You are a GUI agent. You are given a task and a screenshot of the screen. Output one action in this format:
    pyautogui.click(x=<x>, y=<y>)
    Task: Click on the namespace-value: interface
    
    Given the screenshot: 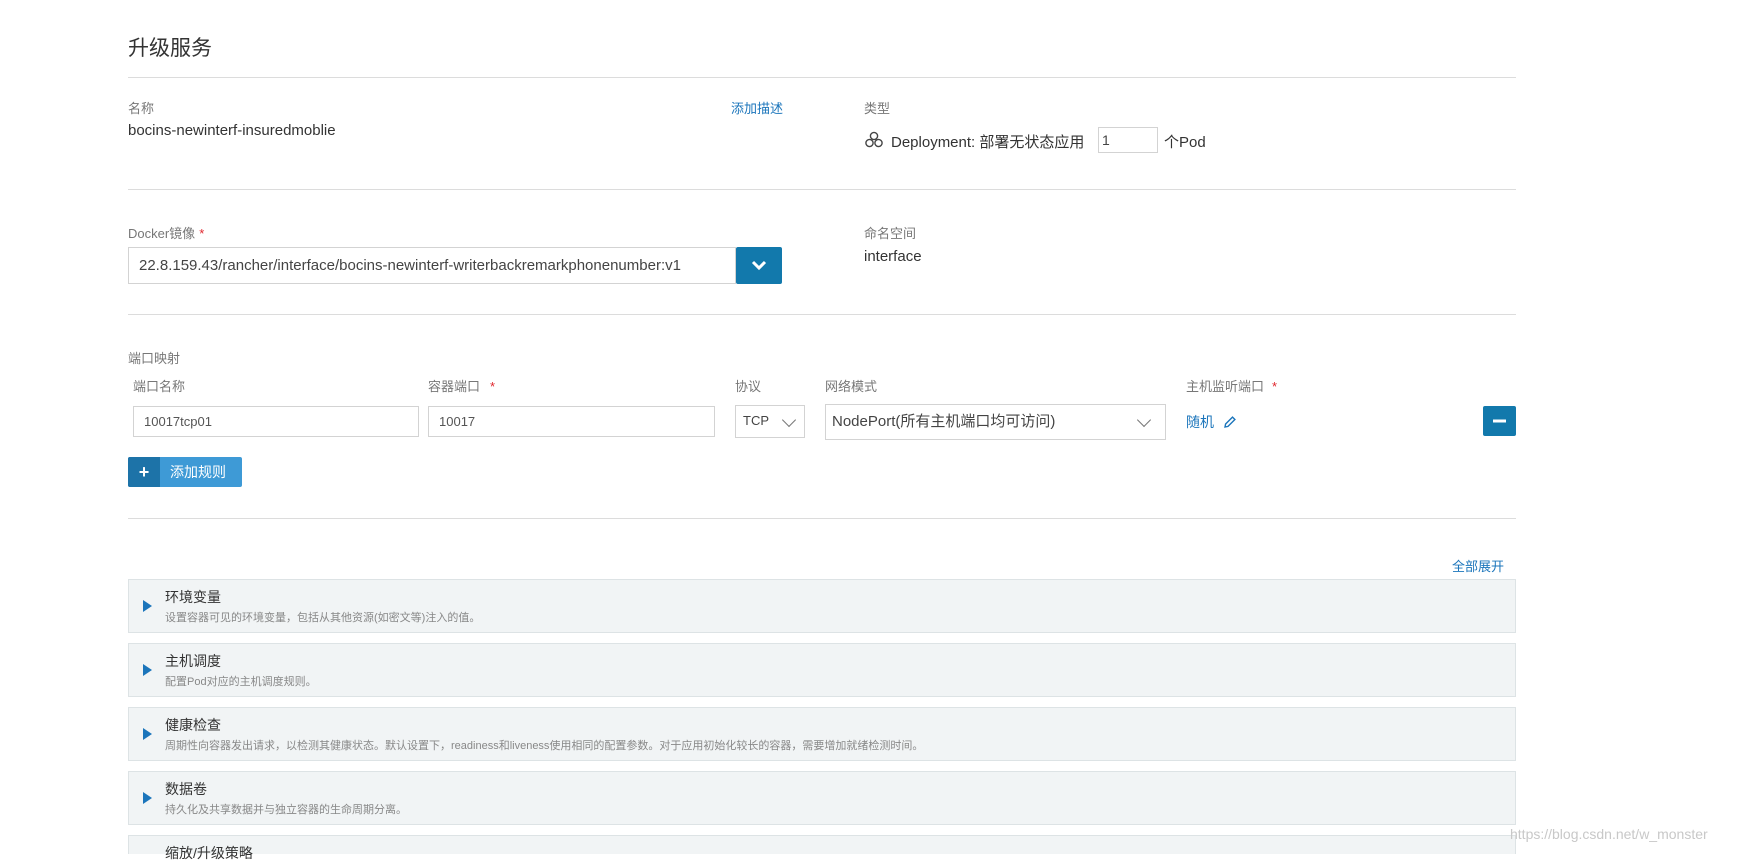 What is the action you would take?
    pyautogui.click(x=893, y=256)
    